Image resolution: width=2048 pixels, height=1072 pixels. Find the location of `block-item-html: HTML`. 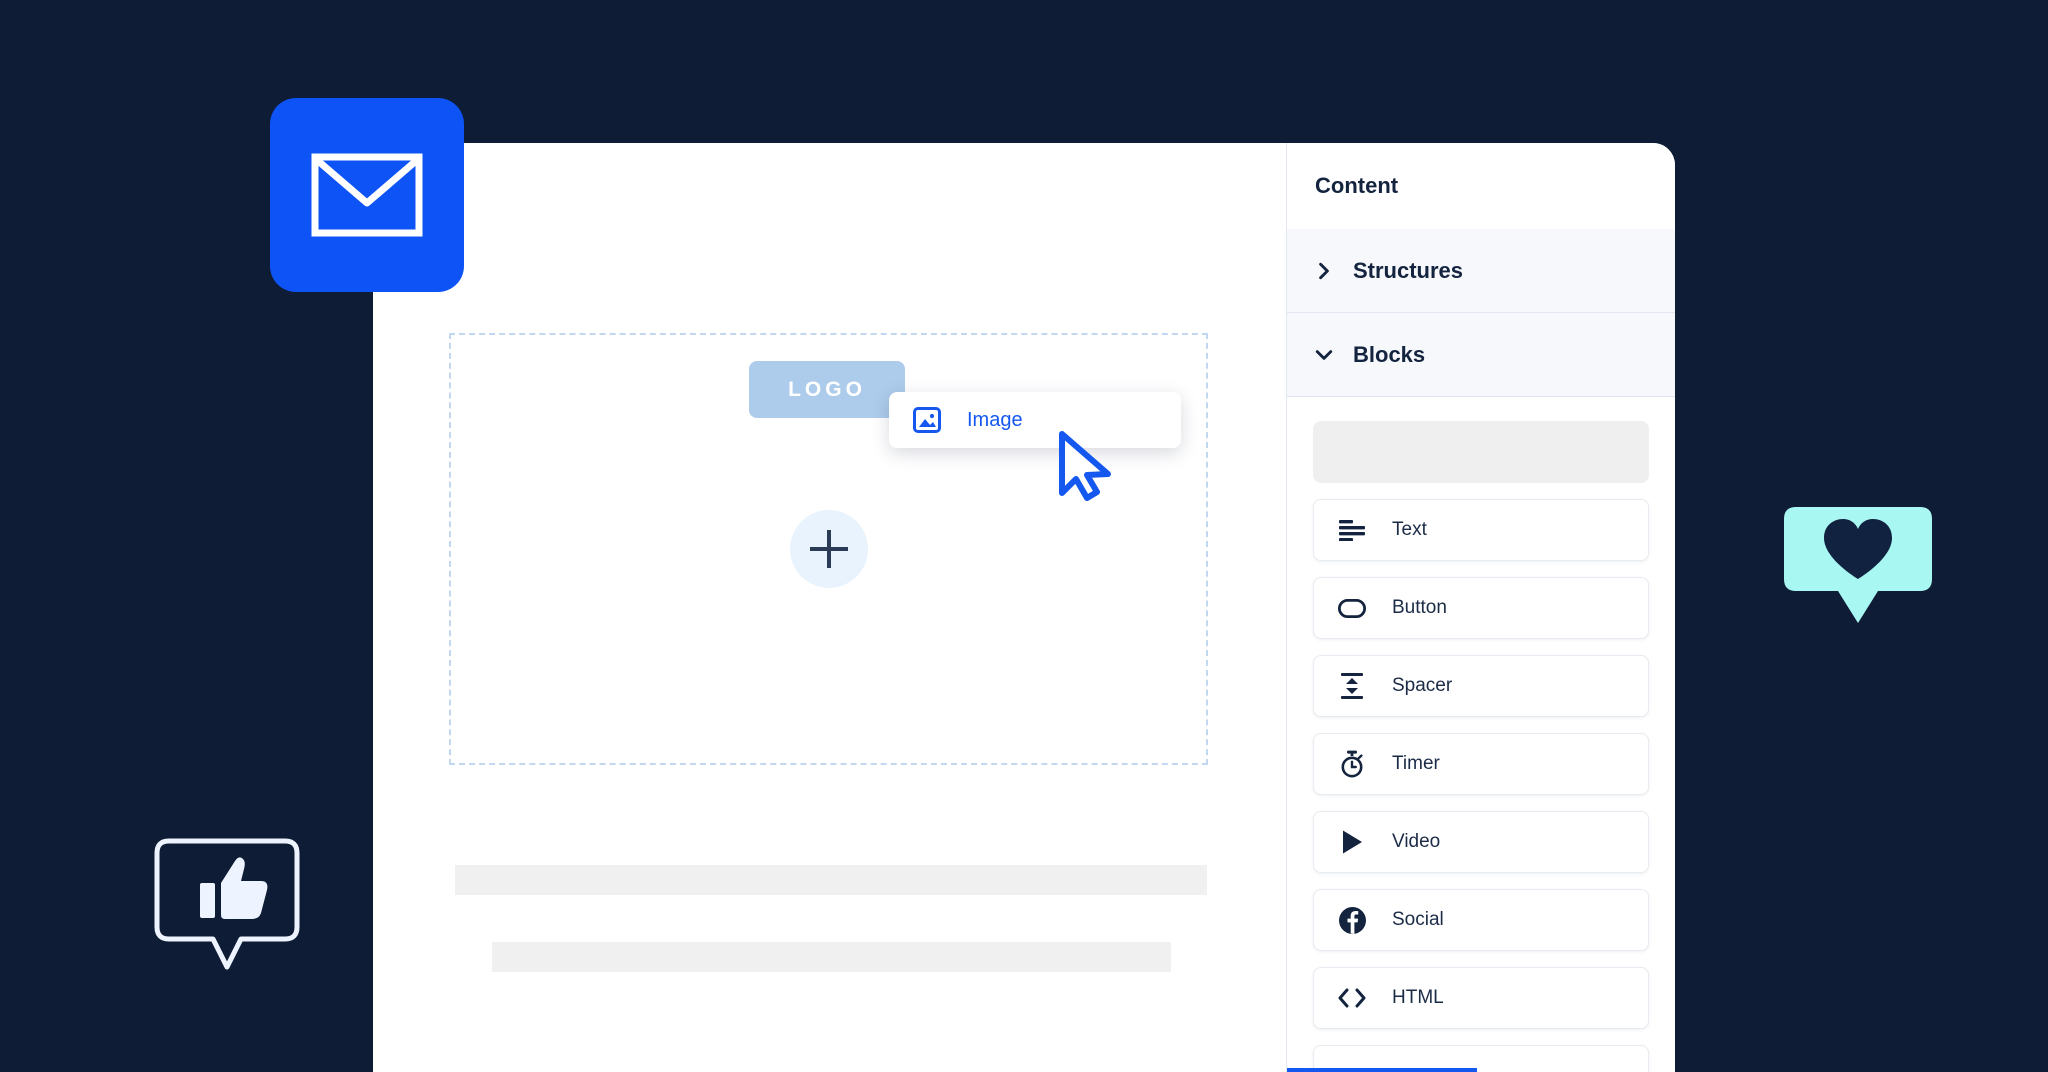

block-item-html: HTML is located at coordinates (1481, 998).